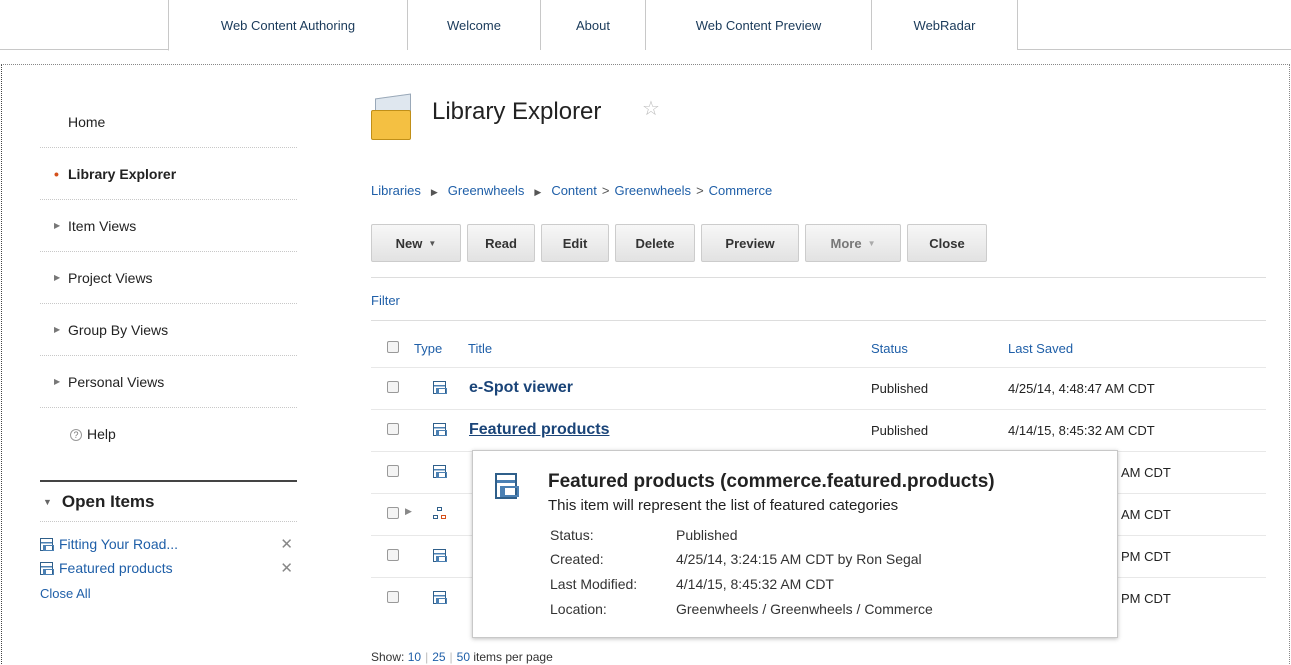  Describe the element at coordinates (168, 122) in the screenshot. I see `sidebar-item-home: Home` at that location.